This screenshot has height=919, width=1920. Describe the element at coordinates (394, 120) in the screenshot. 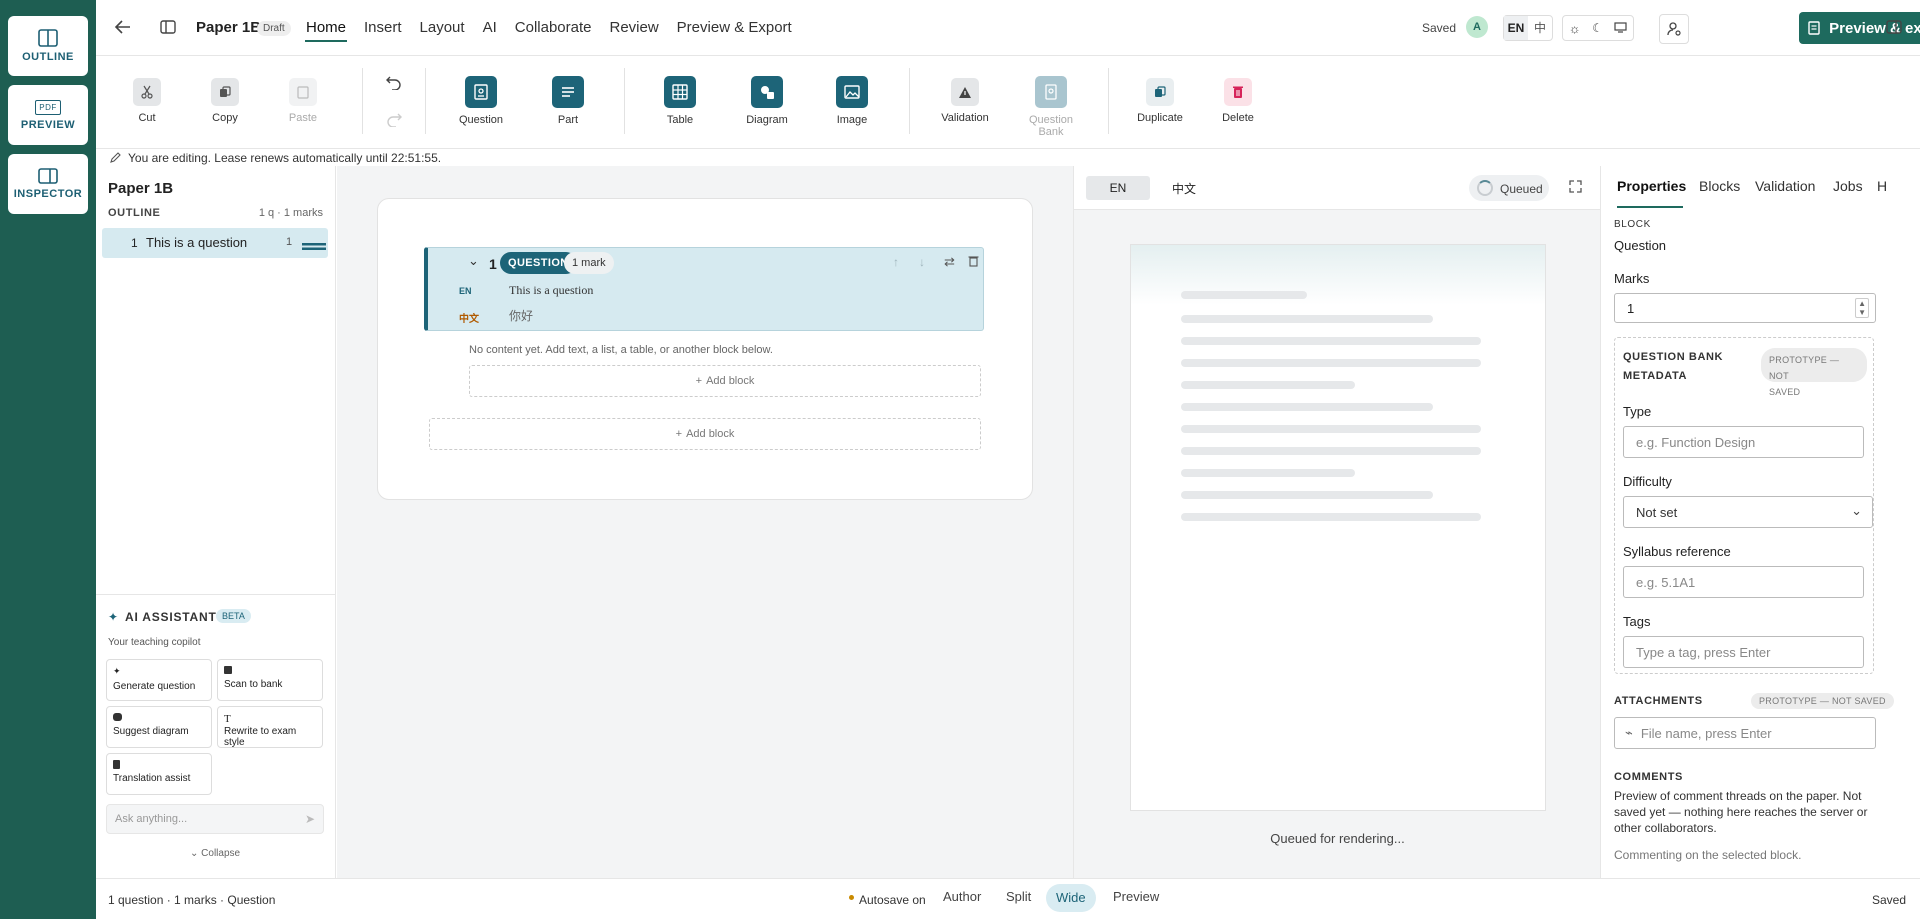

I see `redo-icon` at that location.